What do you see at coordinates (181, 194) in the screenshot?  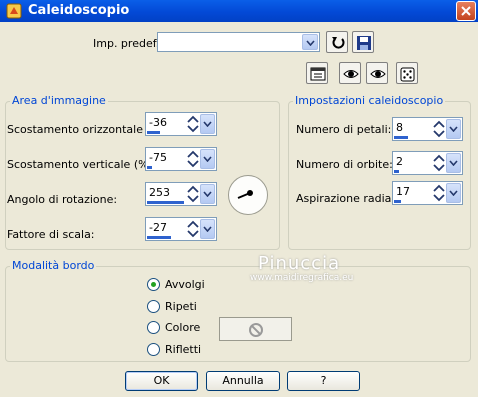 I see `rotation-angle-input: 253` at bounding box center [181, 194].